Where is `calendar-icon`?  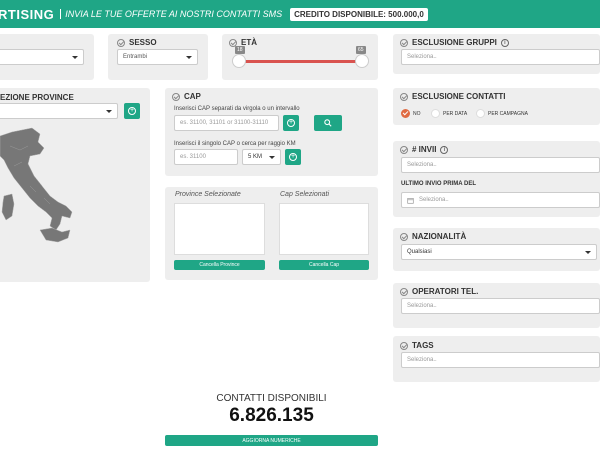 calendar-icon is located at coordinates (410, 200).